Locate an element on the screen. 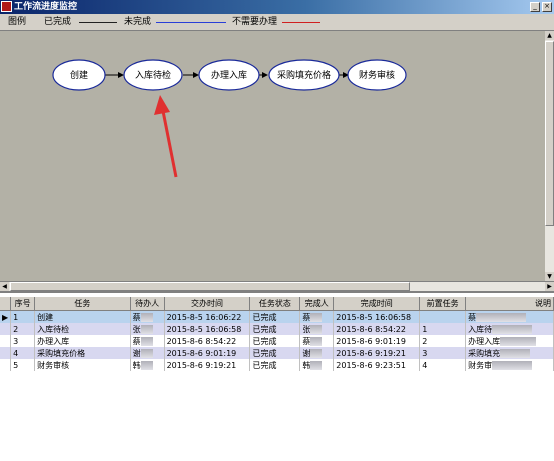 This screenshot has height=461, width=554. flow-node-pricing: 采购填充价格 is located at coordinates (304, 75).